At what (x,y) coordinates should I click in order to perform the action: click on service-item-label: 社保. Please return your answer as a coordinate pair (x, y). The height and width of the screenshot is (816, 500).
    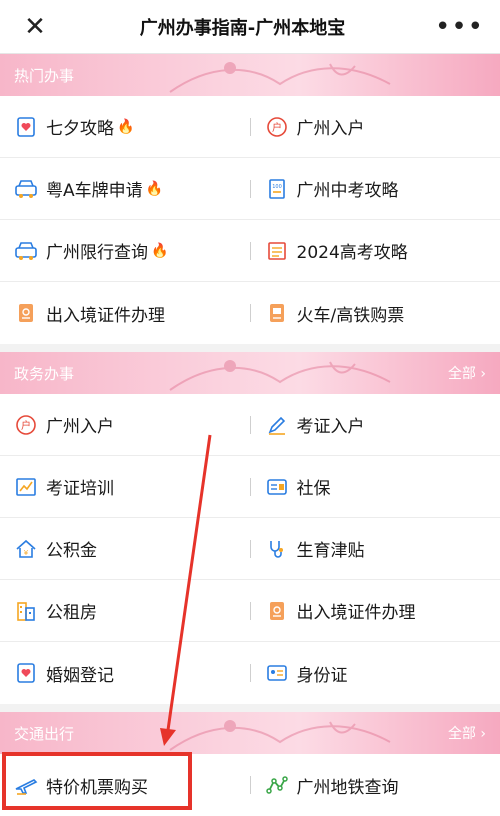
    Looking at the image, I should click on (313, 489).